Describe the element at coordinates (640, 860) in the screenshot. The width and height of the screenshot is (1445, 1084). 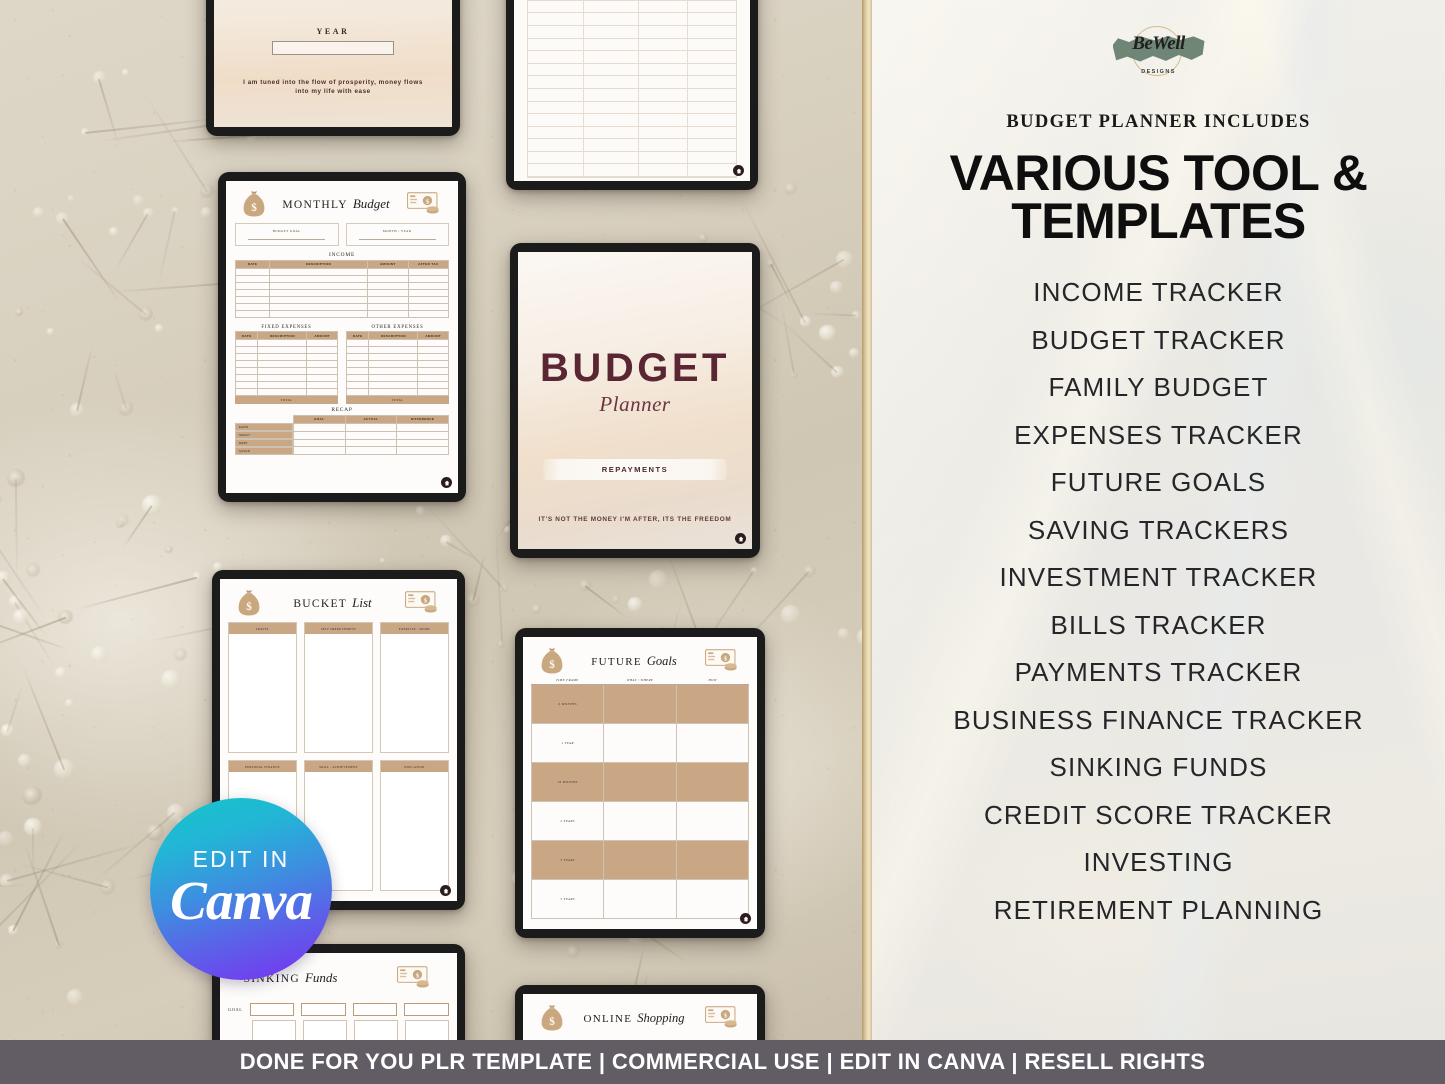
I see `future-goals-row: 3 YEARS` at that location.